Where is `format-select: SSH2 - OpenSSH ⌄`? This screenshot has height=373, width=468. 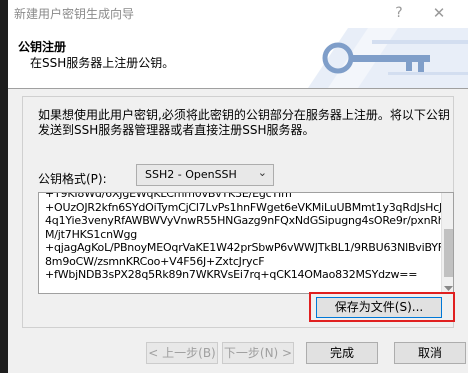 format-select: SSH2 - OpenSSH ⌄ is located at coordinates (205, 175).